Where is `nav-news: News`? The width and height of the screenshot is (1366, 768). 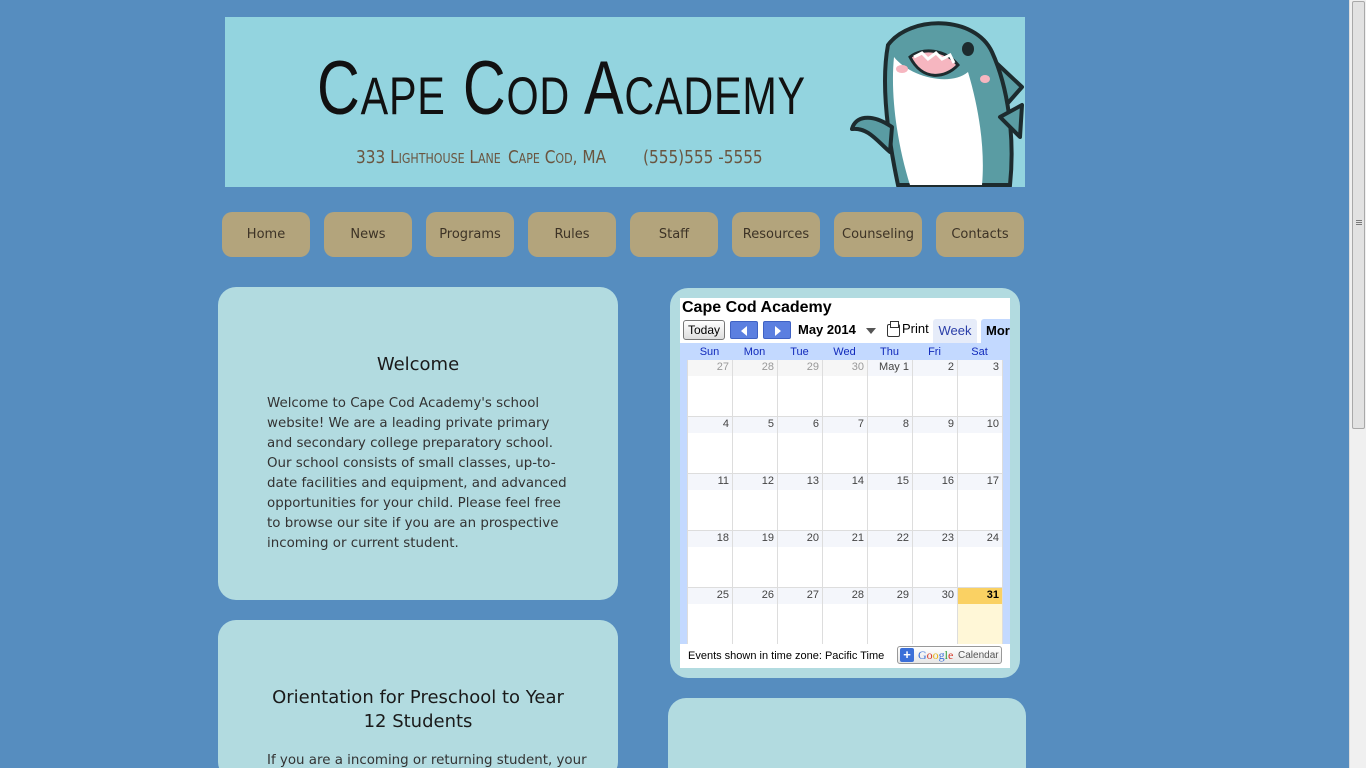 nav-news: News is located at coordinates (368, 234).